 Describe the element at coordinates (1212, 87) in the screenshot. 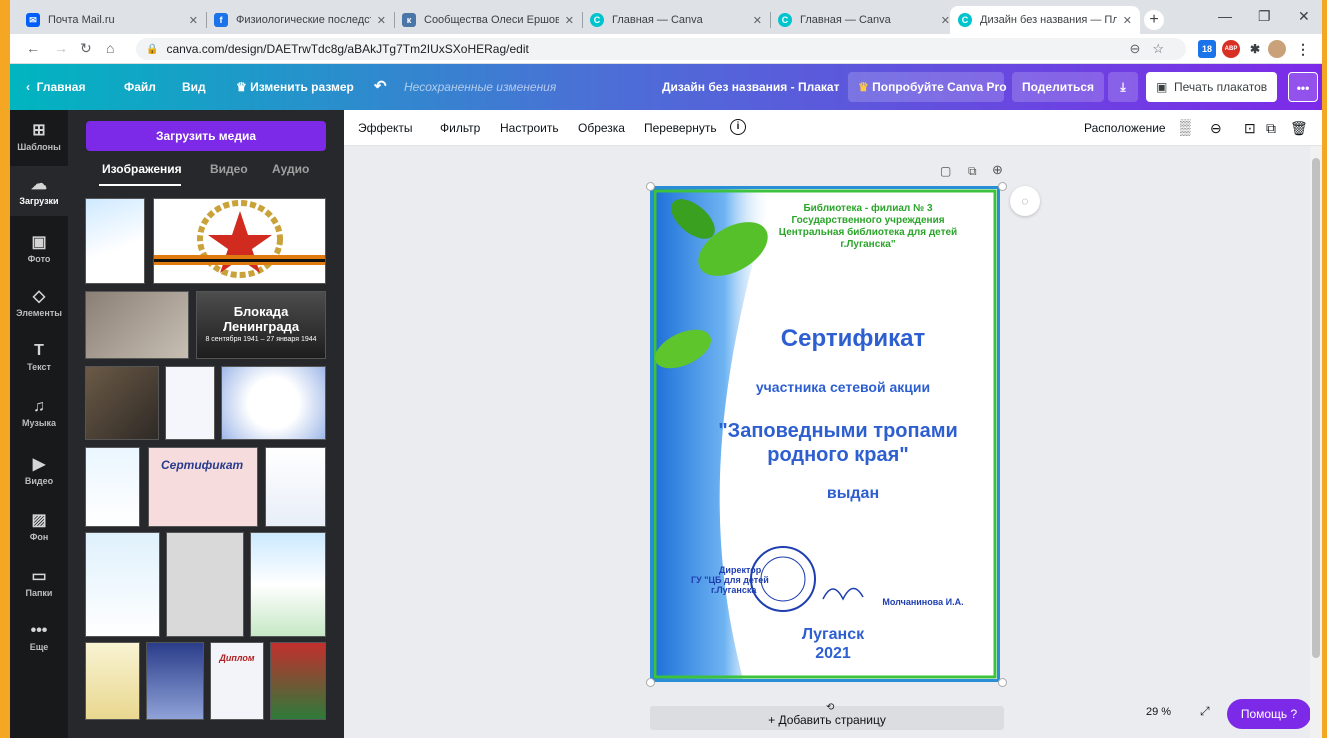

I see `print-posters-button: ▣ Печать плакатов` at that location.